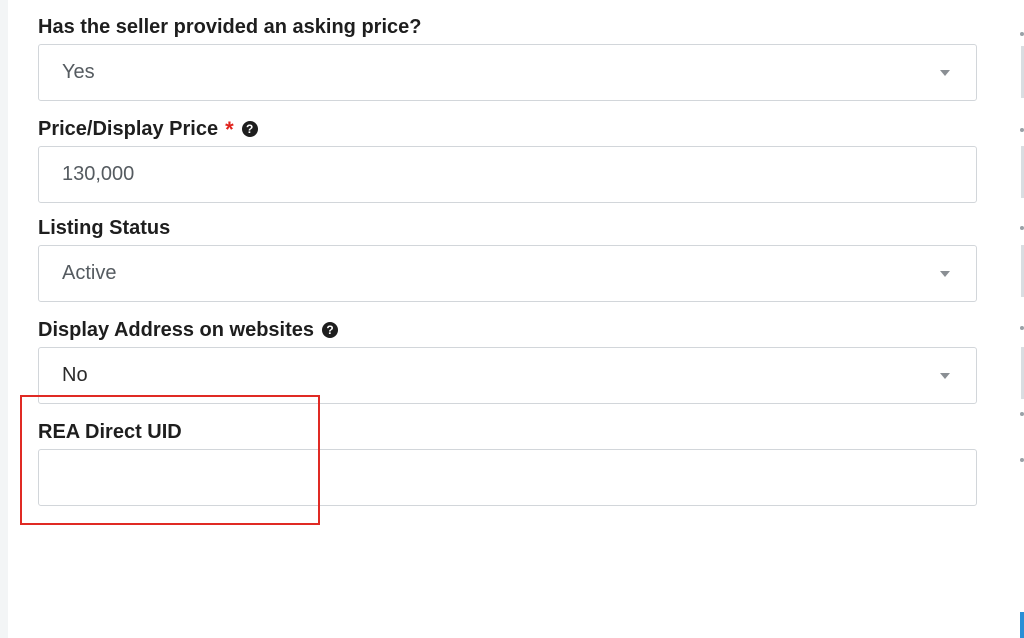  I want to click on asking-price-label: Has the seller provided an asking price?, so click(229, 27).